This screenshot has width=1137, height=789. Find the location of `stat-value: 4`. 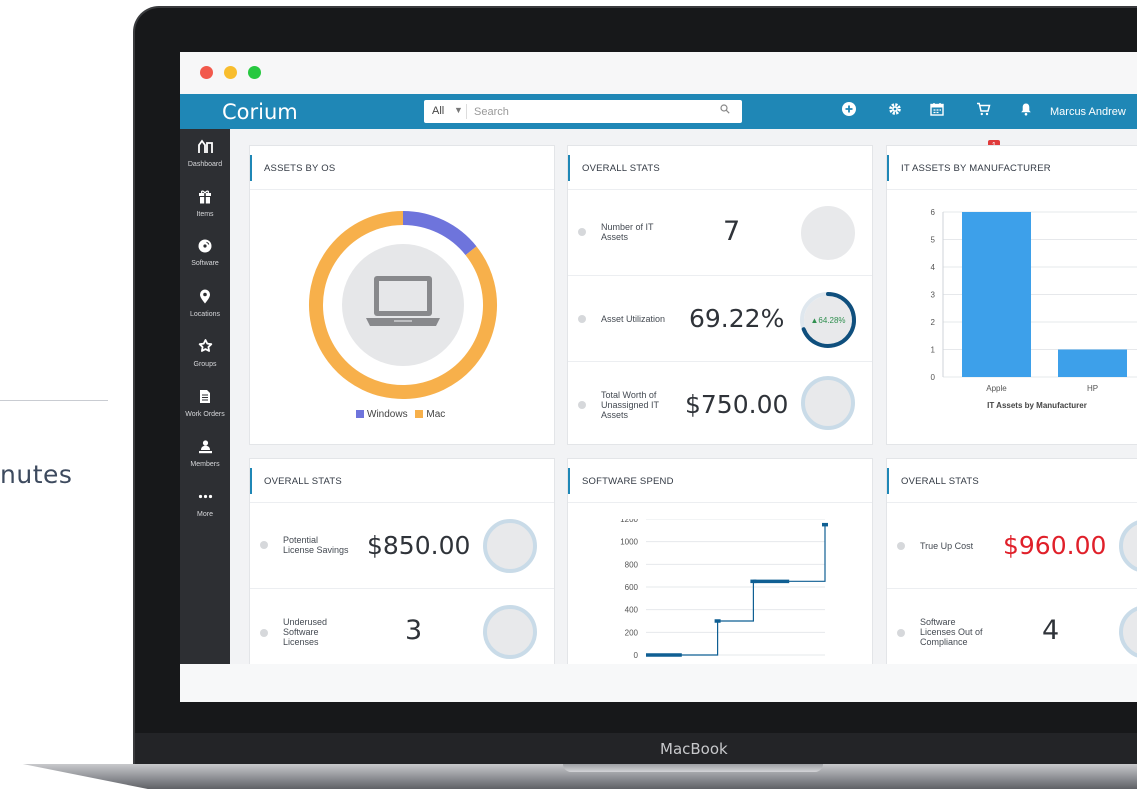

stat-value: 4 is located at coordinates (1051, 630).